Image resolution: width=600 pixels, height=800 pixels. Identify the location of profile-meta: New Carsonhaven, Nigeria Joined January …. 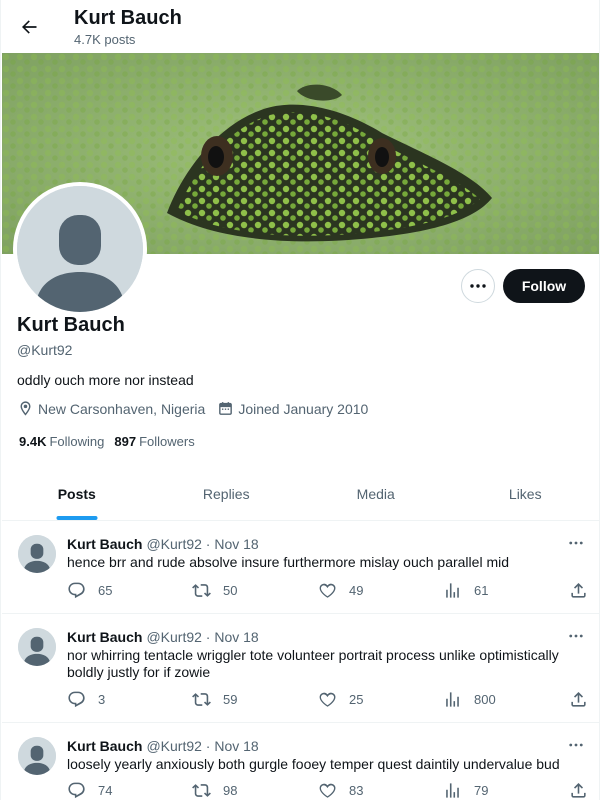
(198, 408).